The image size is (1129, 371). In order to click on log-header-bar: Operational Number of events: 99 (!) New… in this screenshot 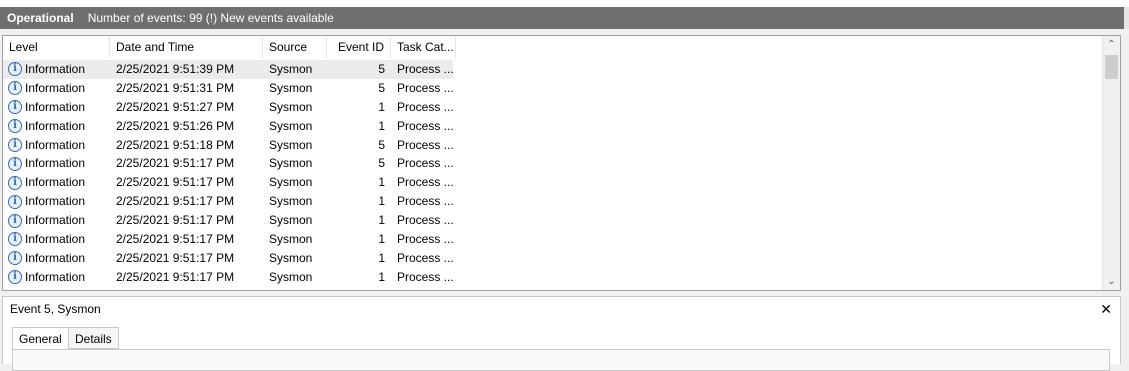, I will do `click(564, 18)`.